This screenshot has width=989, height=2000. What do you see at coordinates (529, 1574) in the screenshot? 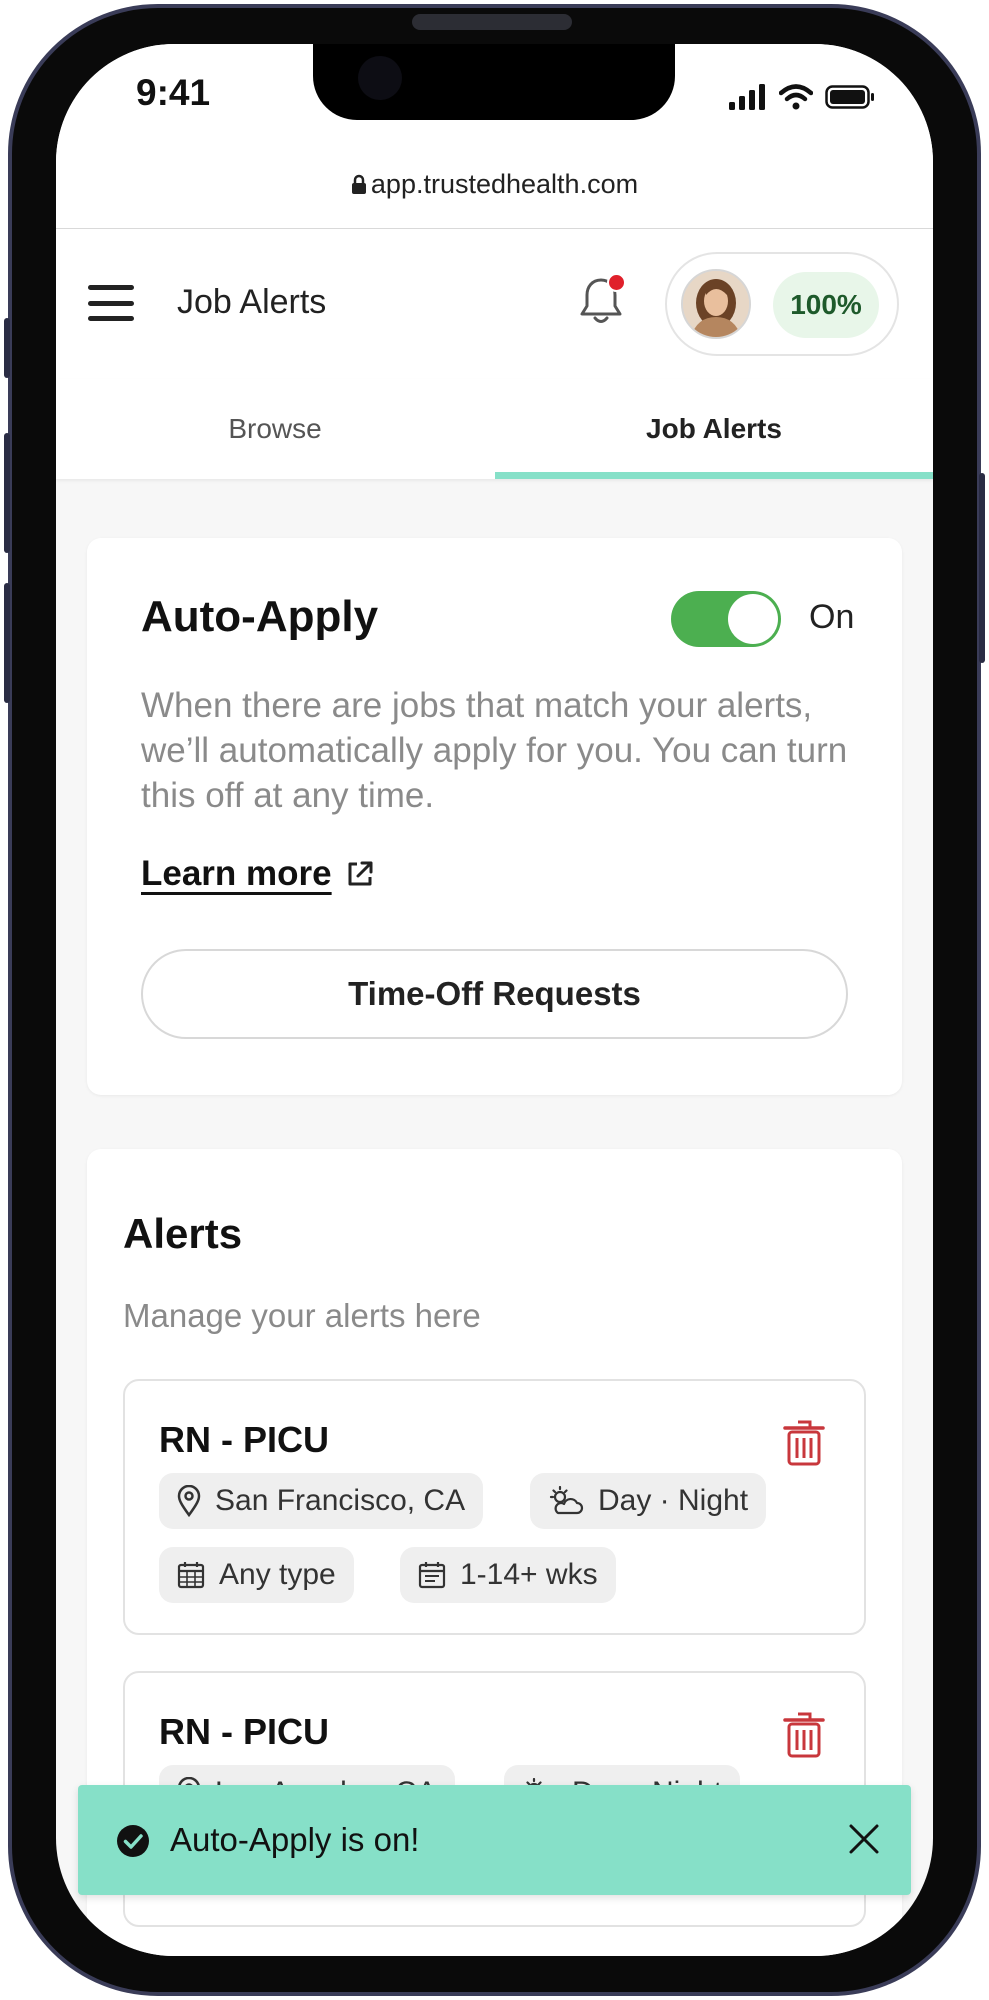
I see `duration-label: 1-14+ wks` at bounding box center [529, 1574].